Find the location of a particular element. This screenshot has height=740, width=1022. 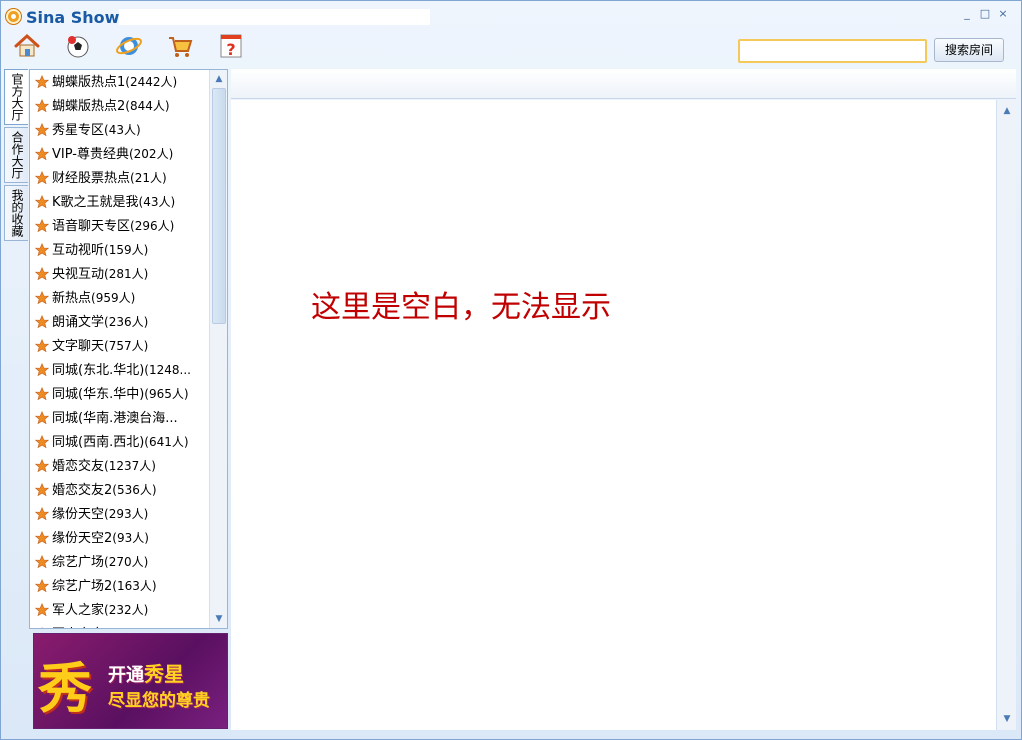

room-list-item: 同城(华东.华中)(965人) is located at coordinates (120, 394).